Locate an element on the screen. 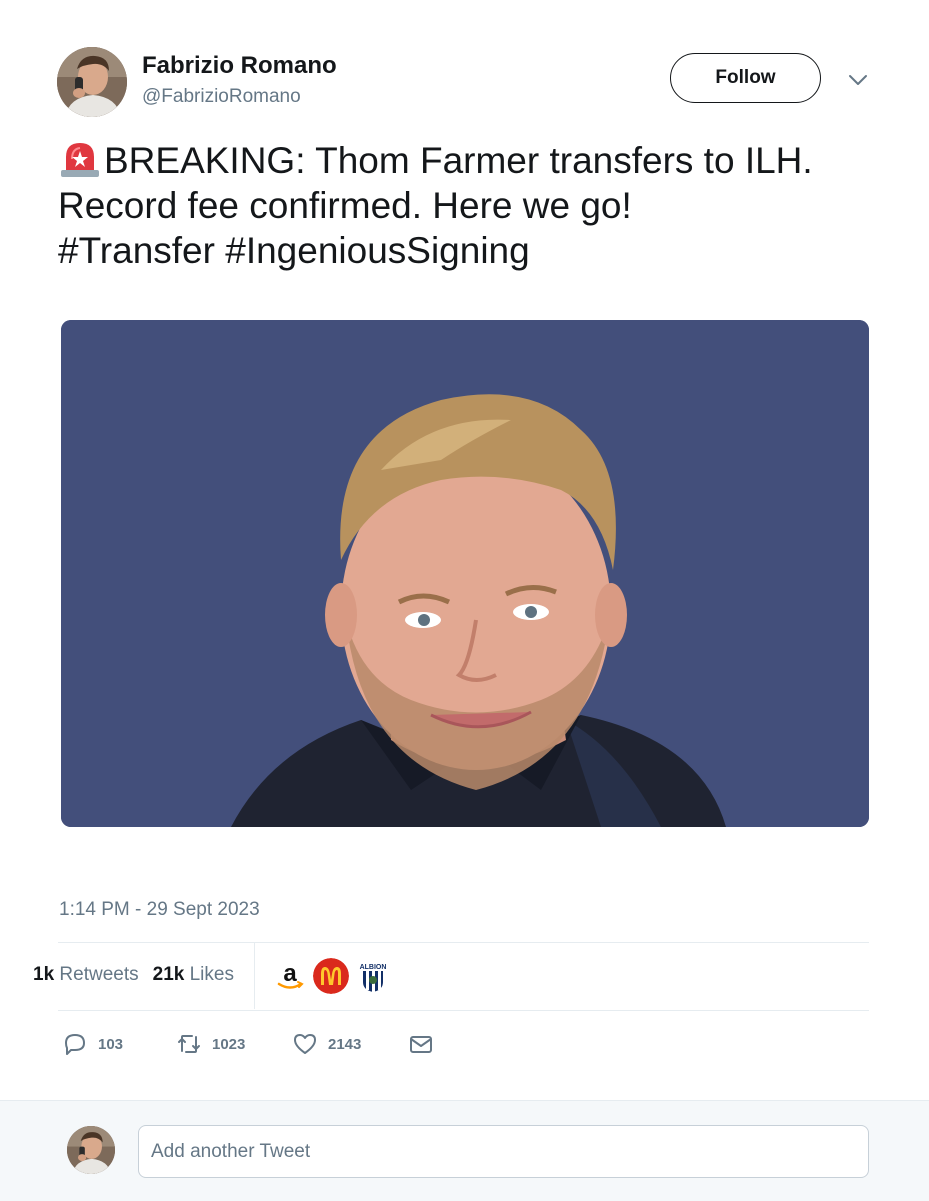 The height and width of the screenshot is (1201, 929). engagement-stats: 1k Retweets 21k Likes is located at coordinates (140, 975).